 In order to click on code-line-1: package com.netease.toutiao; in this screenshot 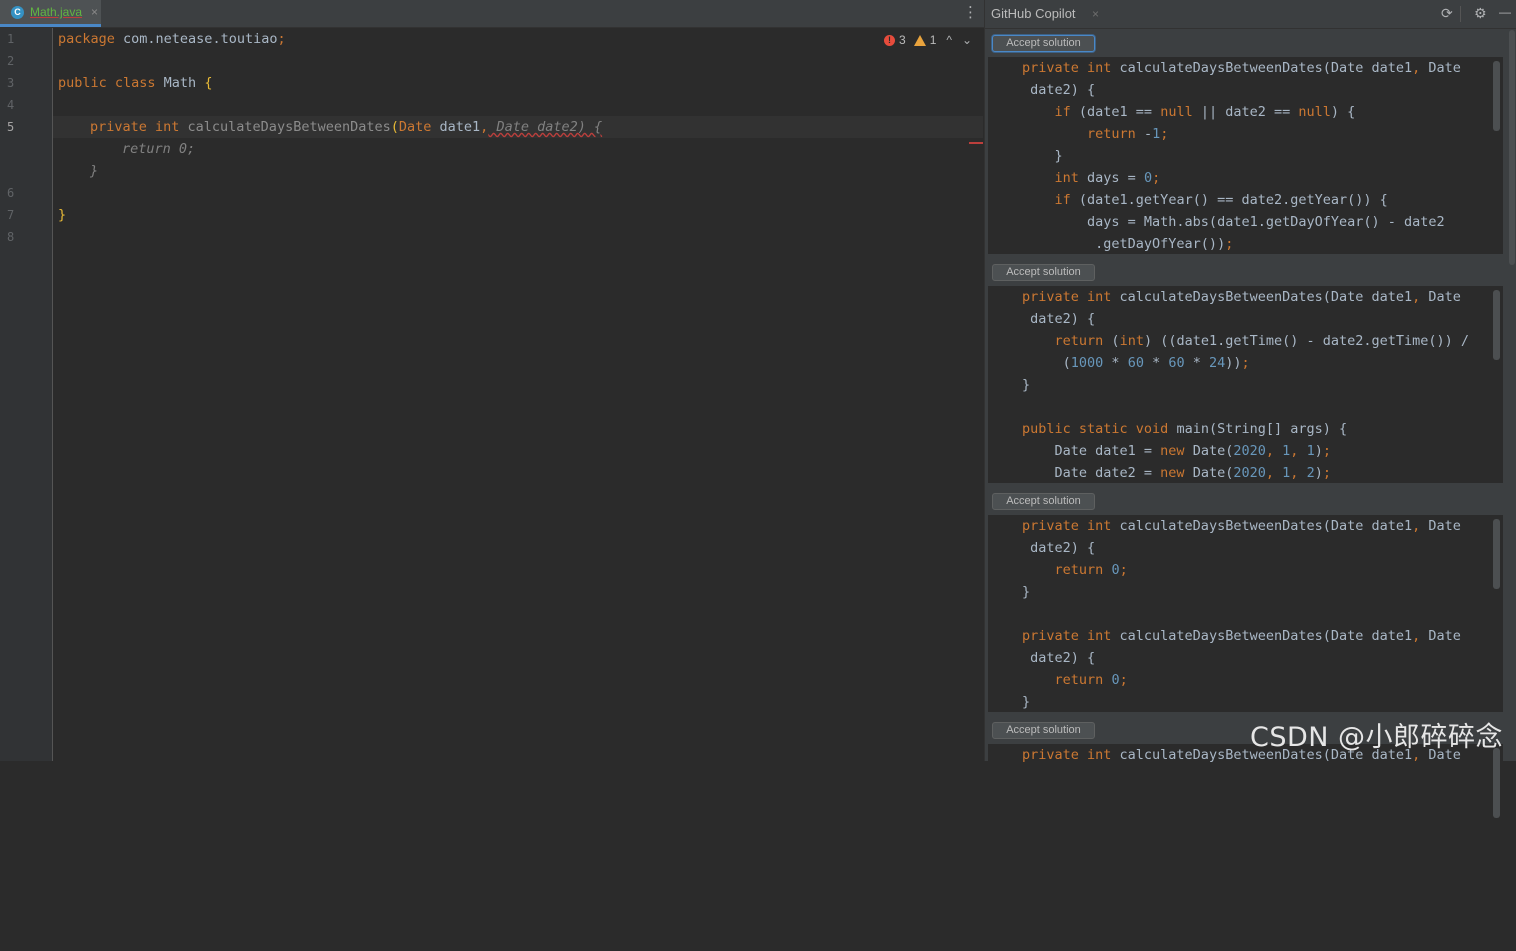, I will do `click(172, 39)`.